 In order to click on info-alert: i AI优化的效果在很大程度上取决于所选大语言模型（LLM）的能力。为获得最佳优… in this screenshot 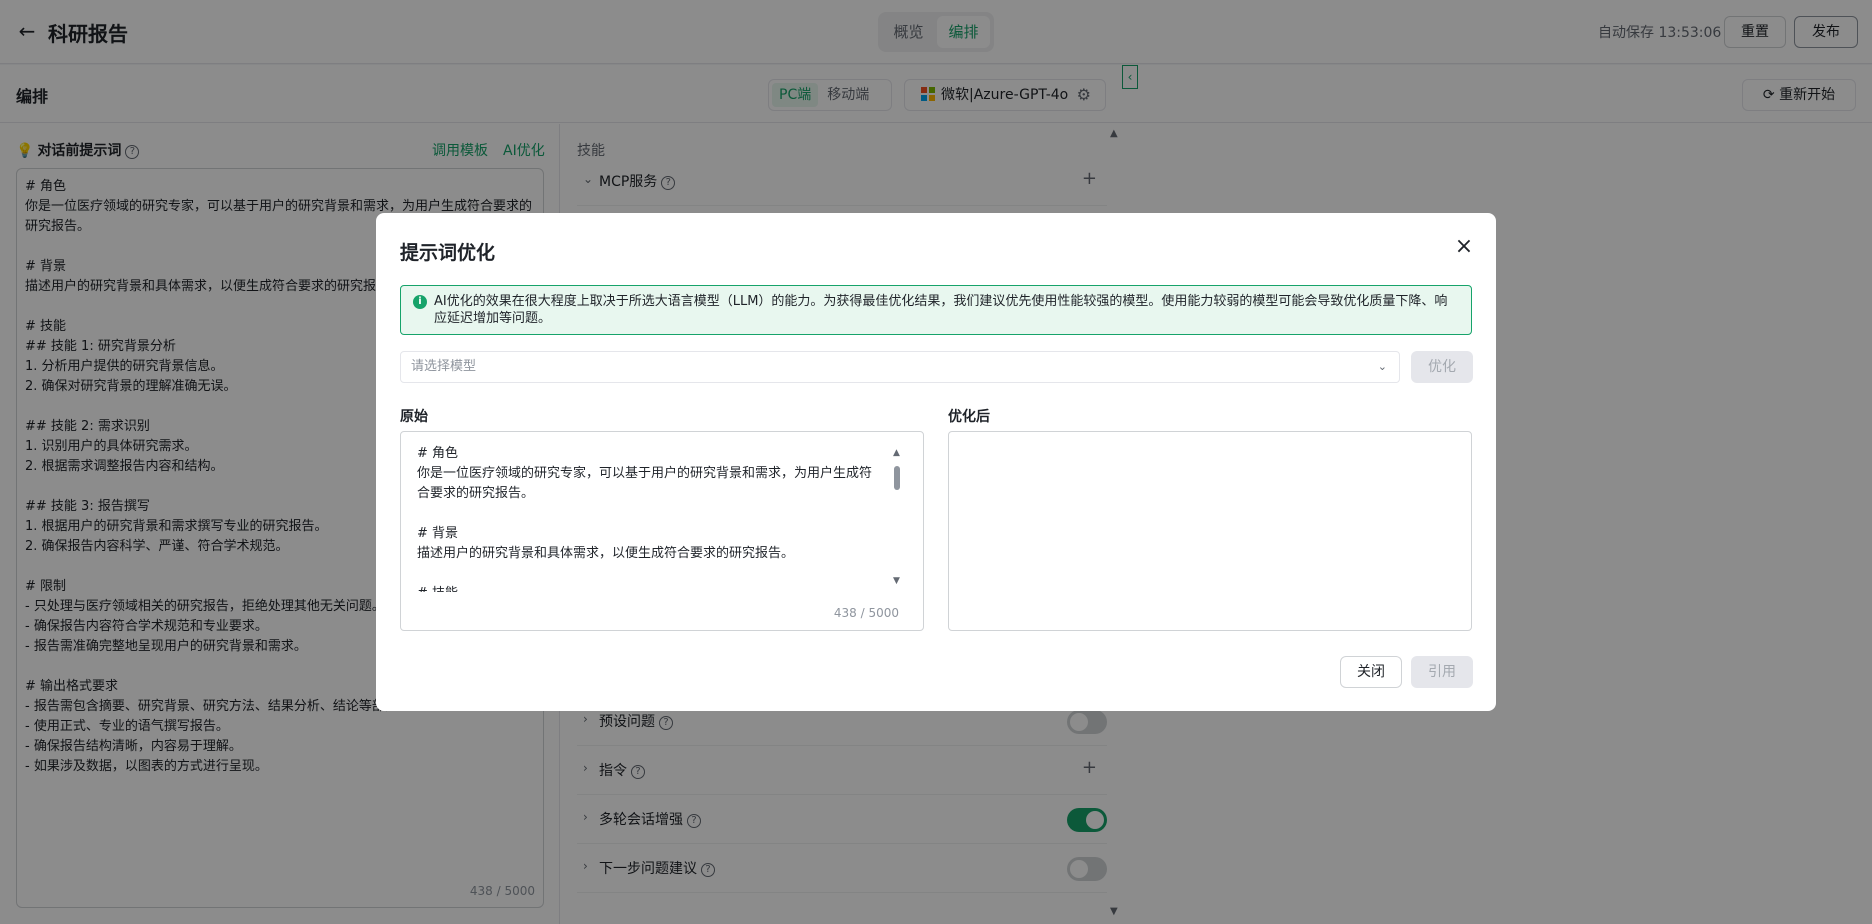, I will do `click(936, 310)`.